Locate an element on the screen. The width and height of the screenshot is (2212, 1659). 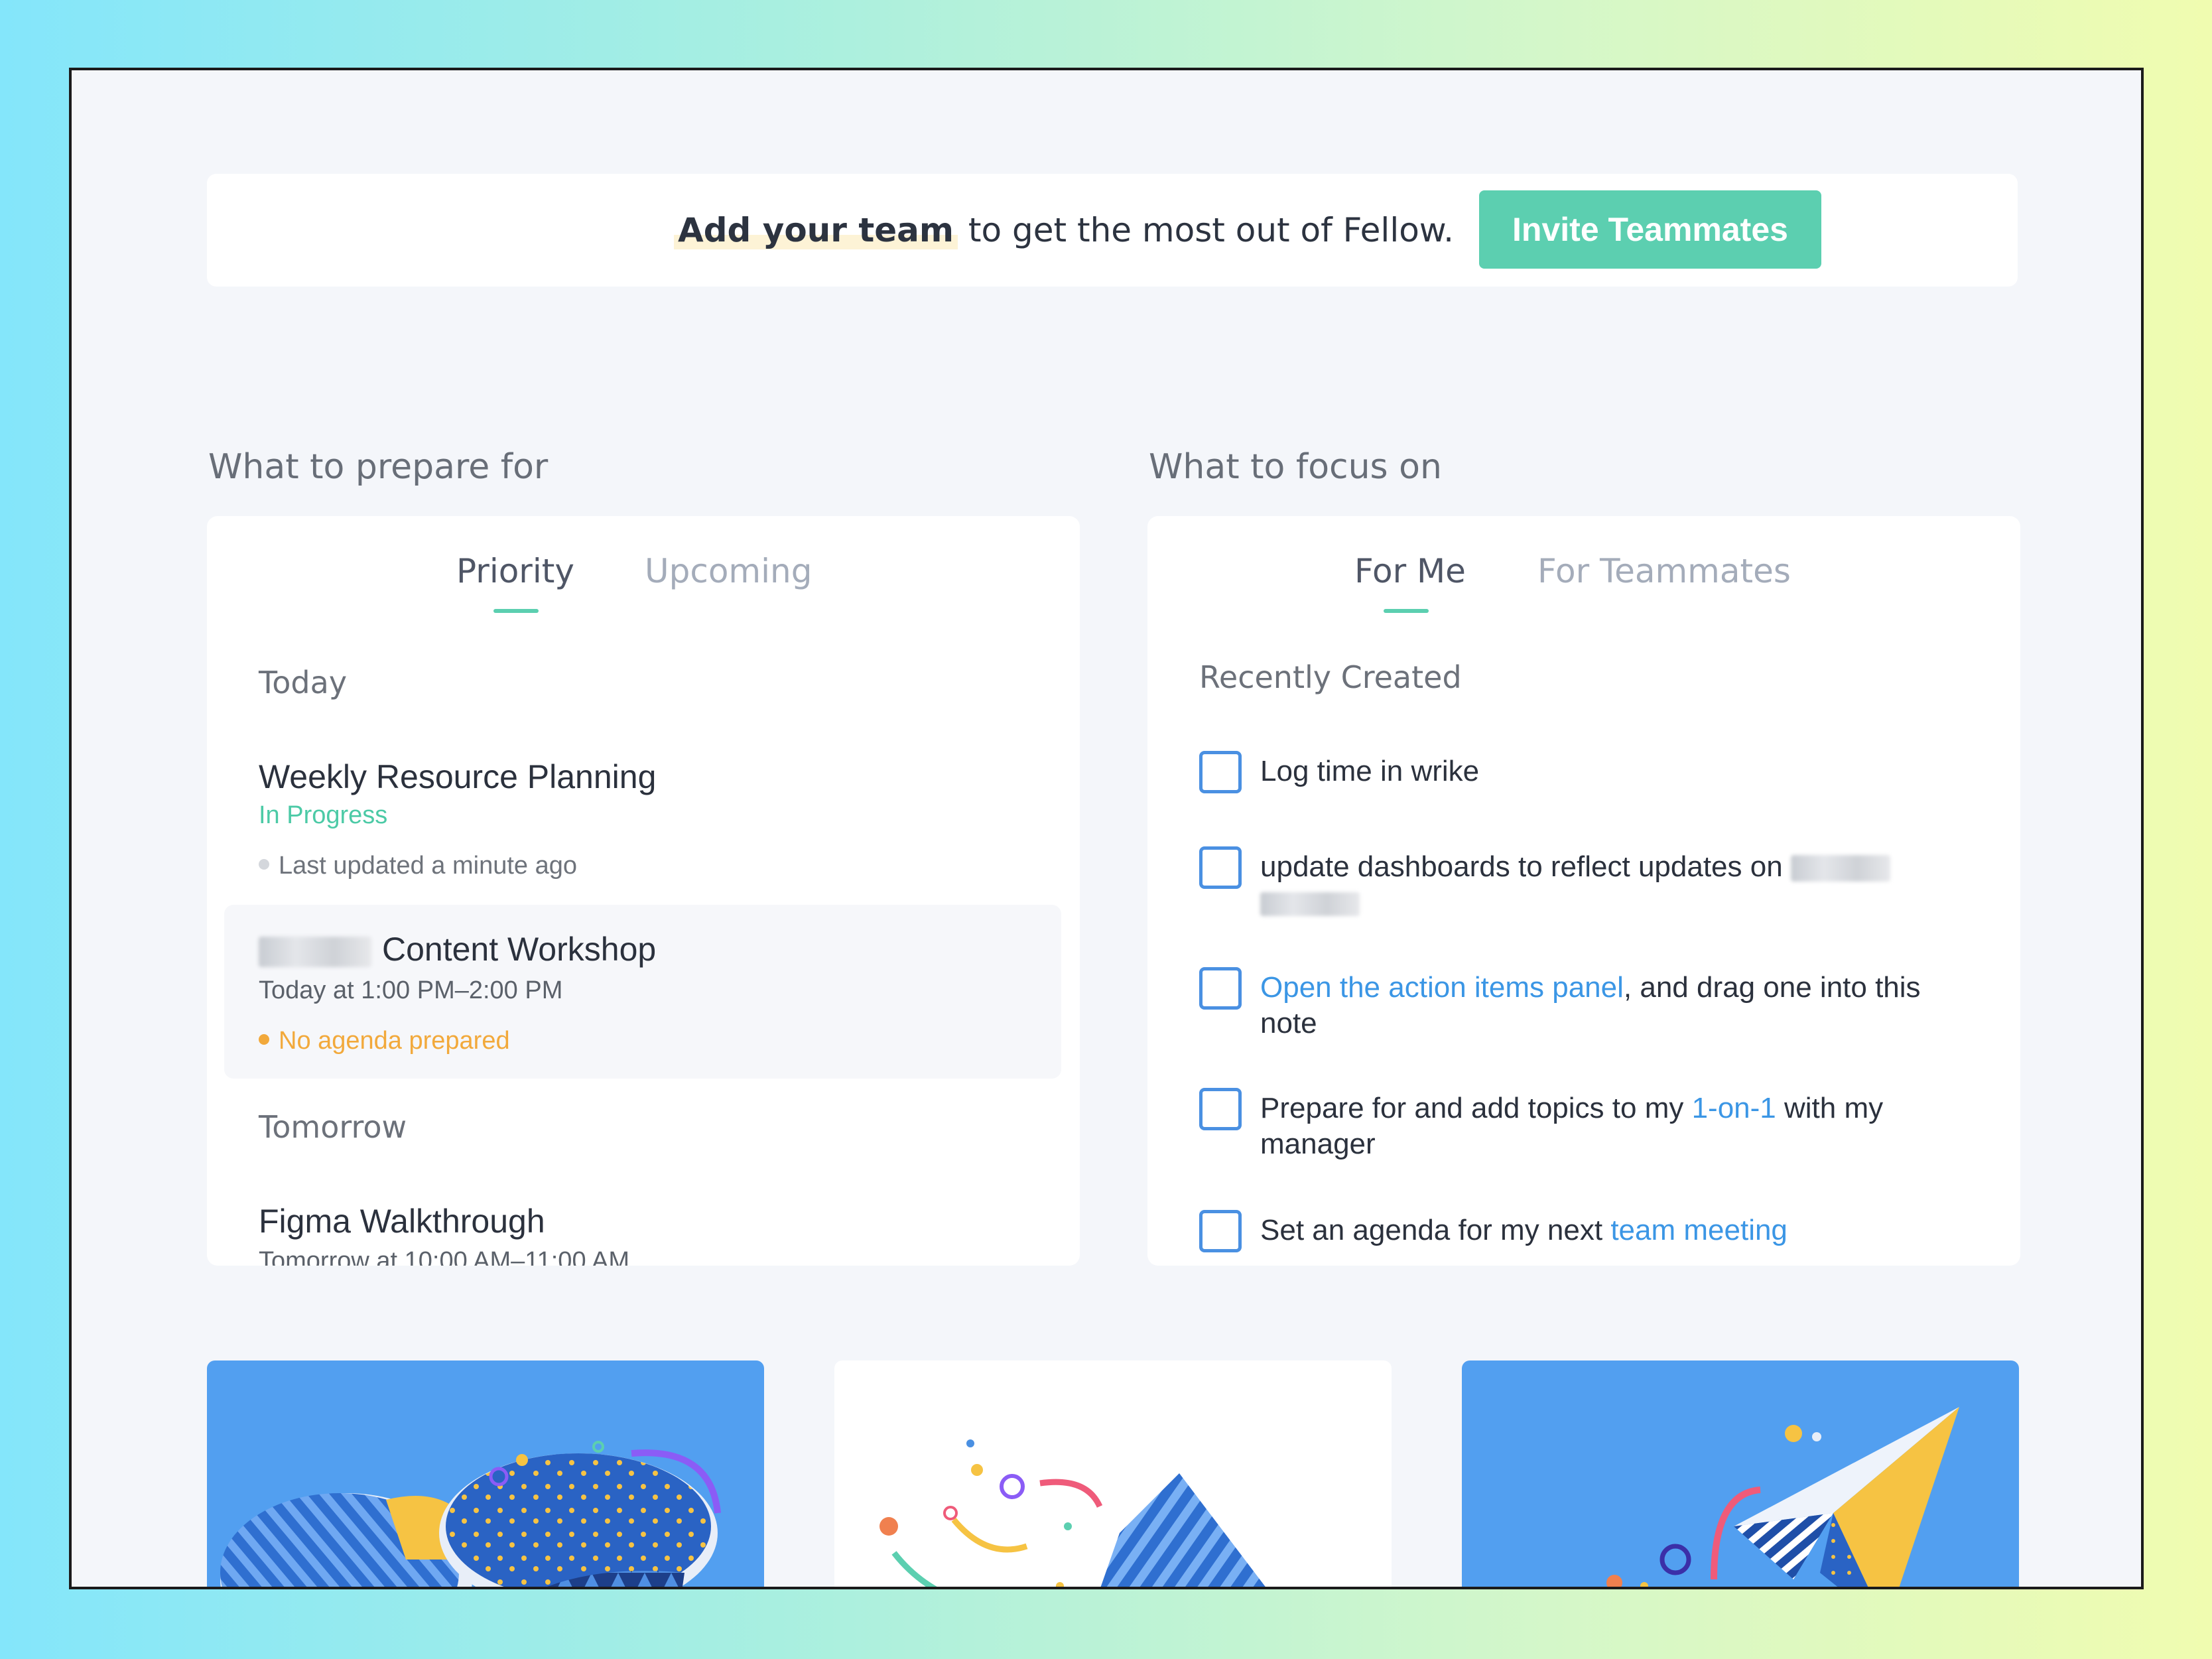
warning-dot is located at coordinates (264, 1039).